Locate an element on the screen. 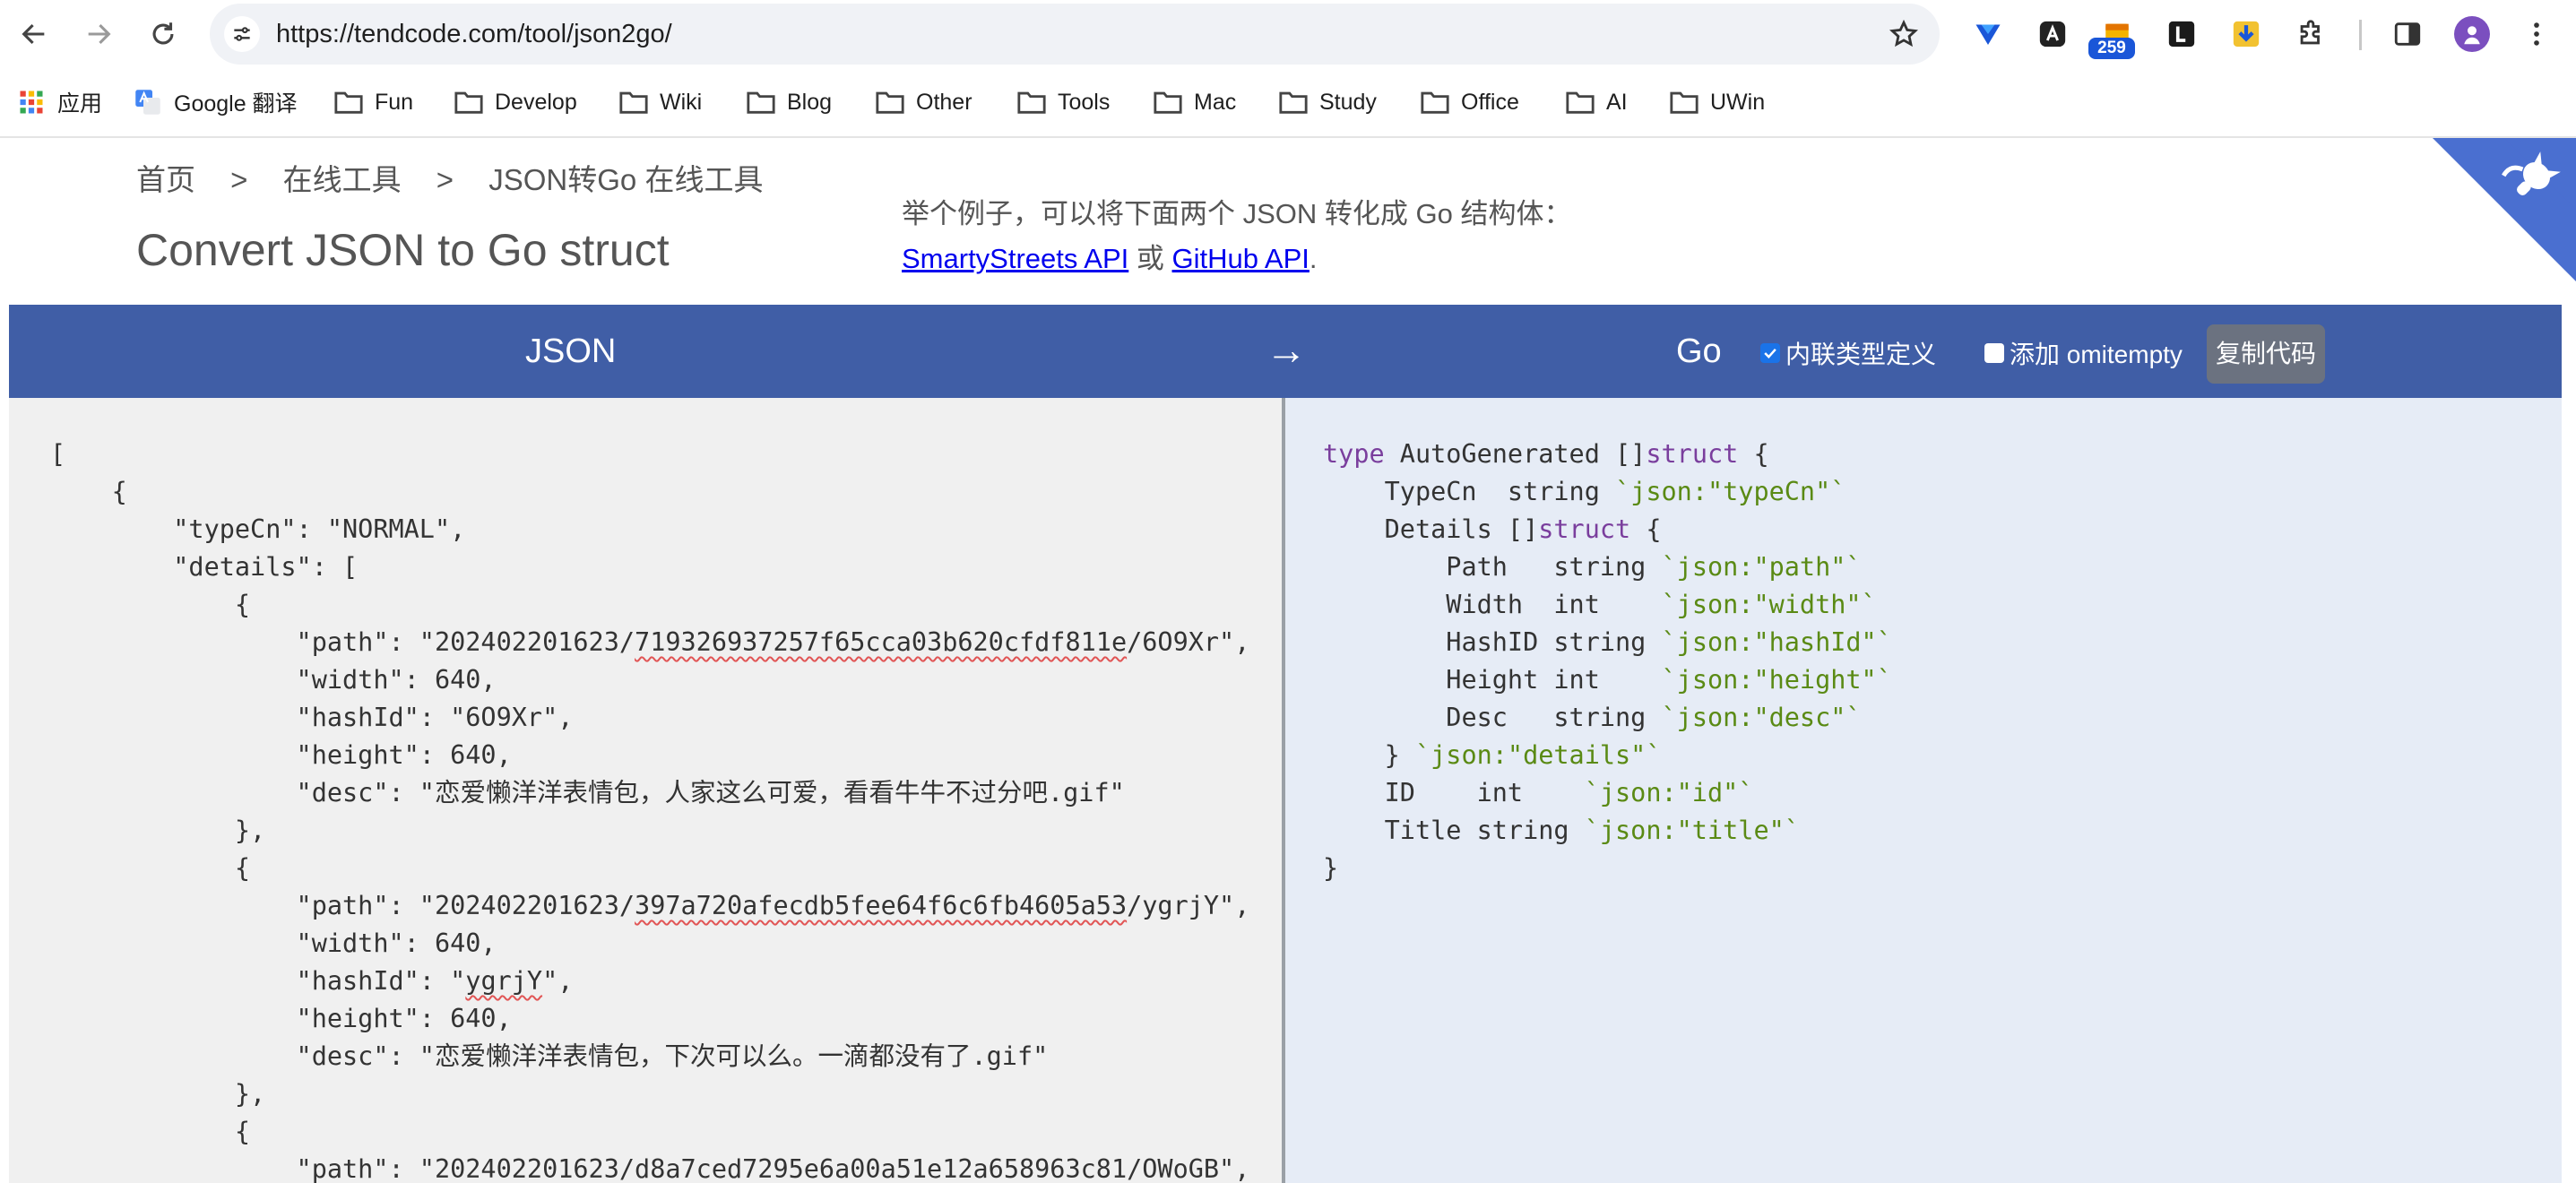 The height and width of the screenshot is (1183, 2576). json-line: "hashId": "ygrjY", is located at coordinates (312, 981).